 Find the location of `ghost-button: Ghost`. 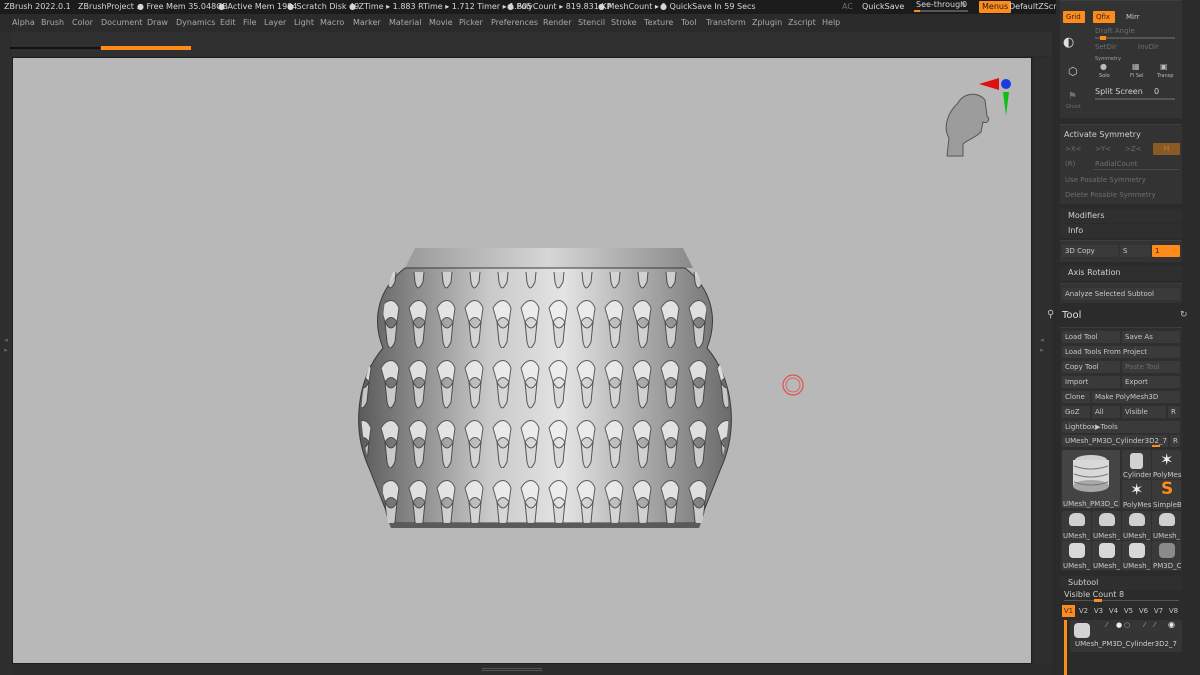

ghost-button: Ghost is located at coordinates (1073, 107).